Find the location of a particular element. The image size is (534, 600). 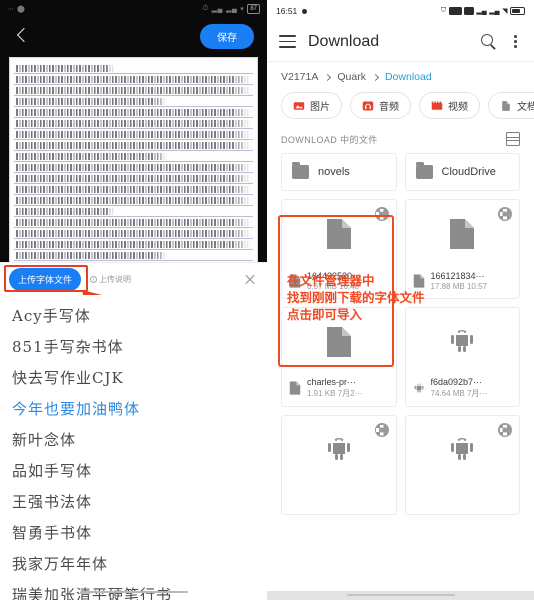

filter-chip-documents: 文档 is located at coordinates (511, 105).